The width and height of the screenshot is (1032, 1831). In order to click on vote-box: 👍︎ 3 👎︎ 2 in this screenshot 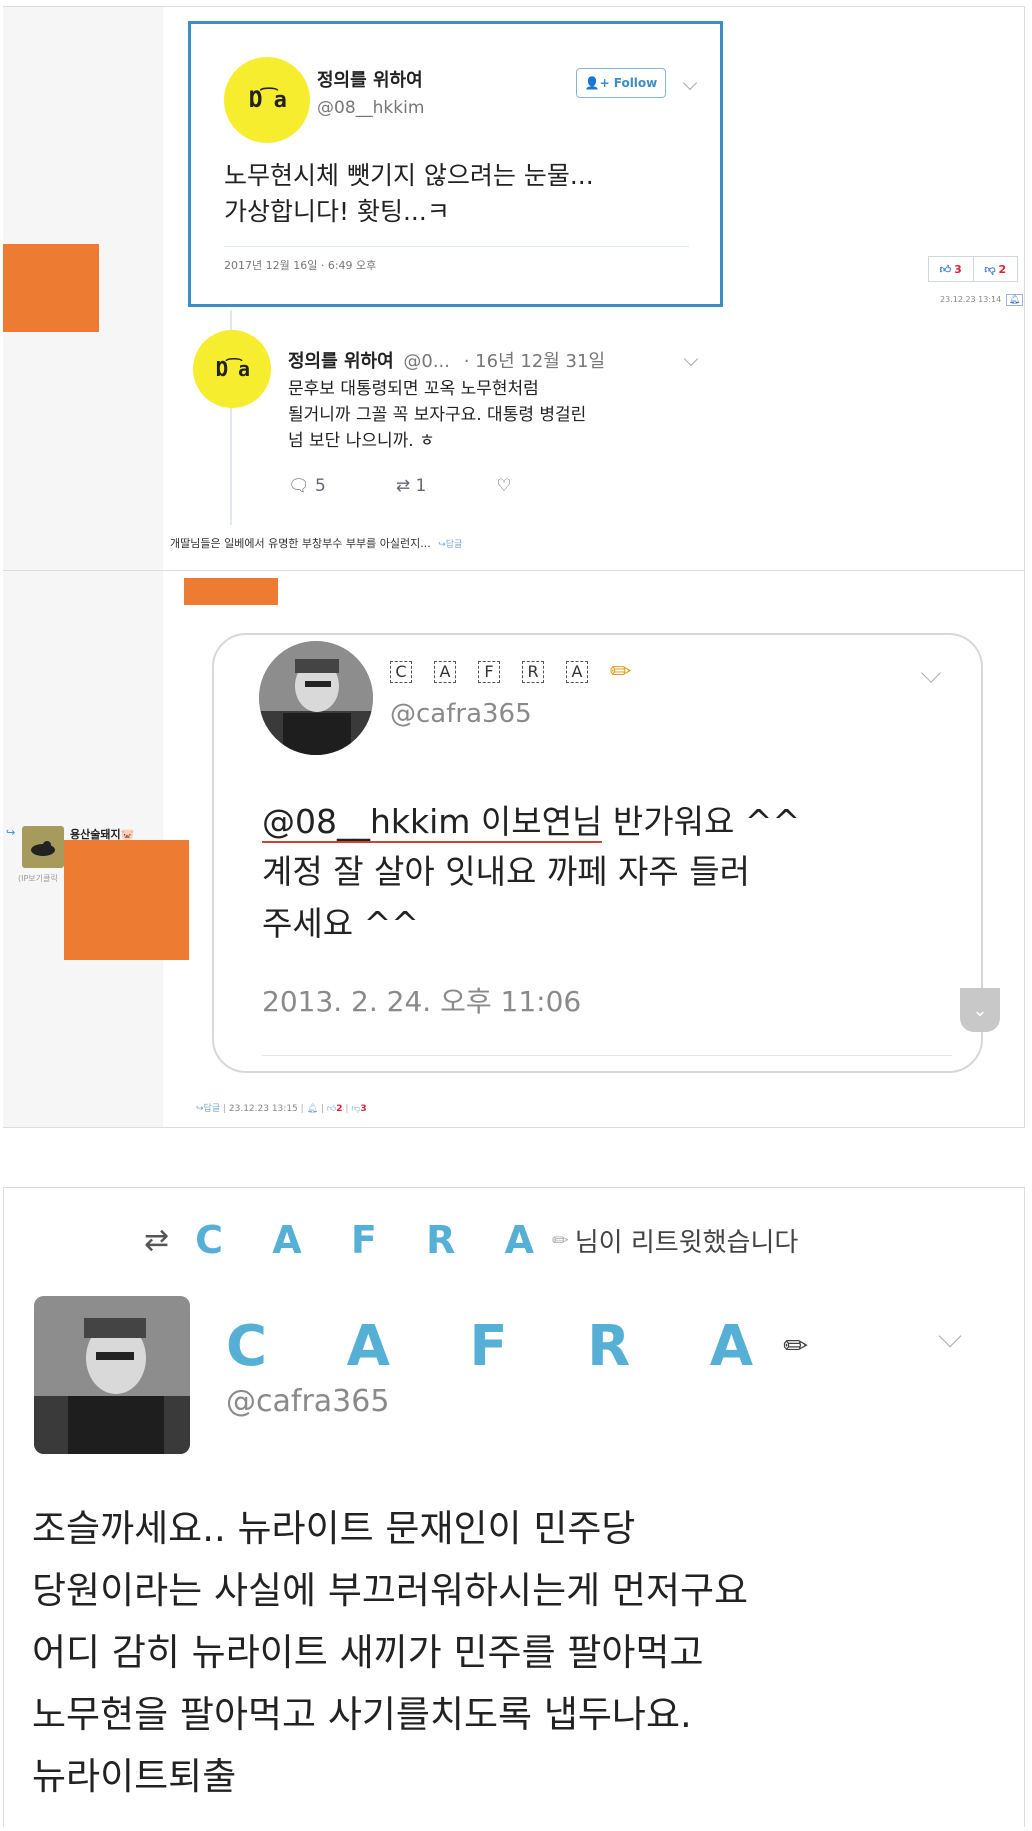, I will do `click(973, 269)`.